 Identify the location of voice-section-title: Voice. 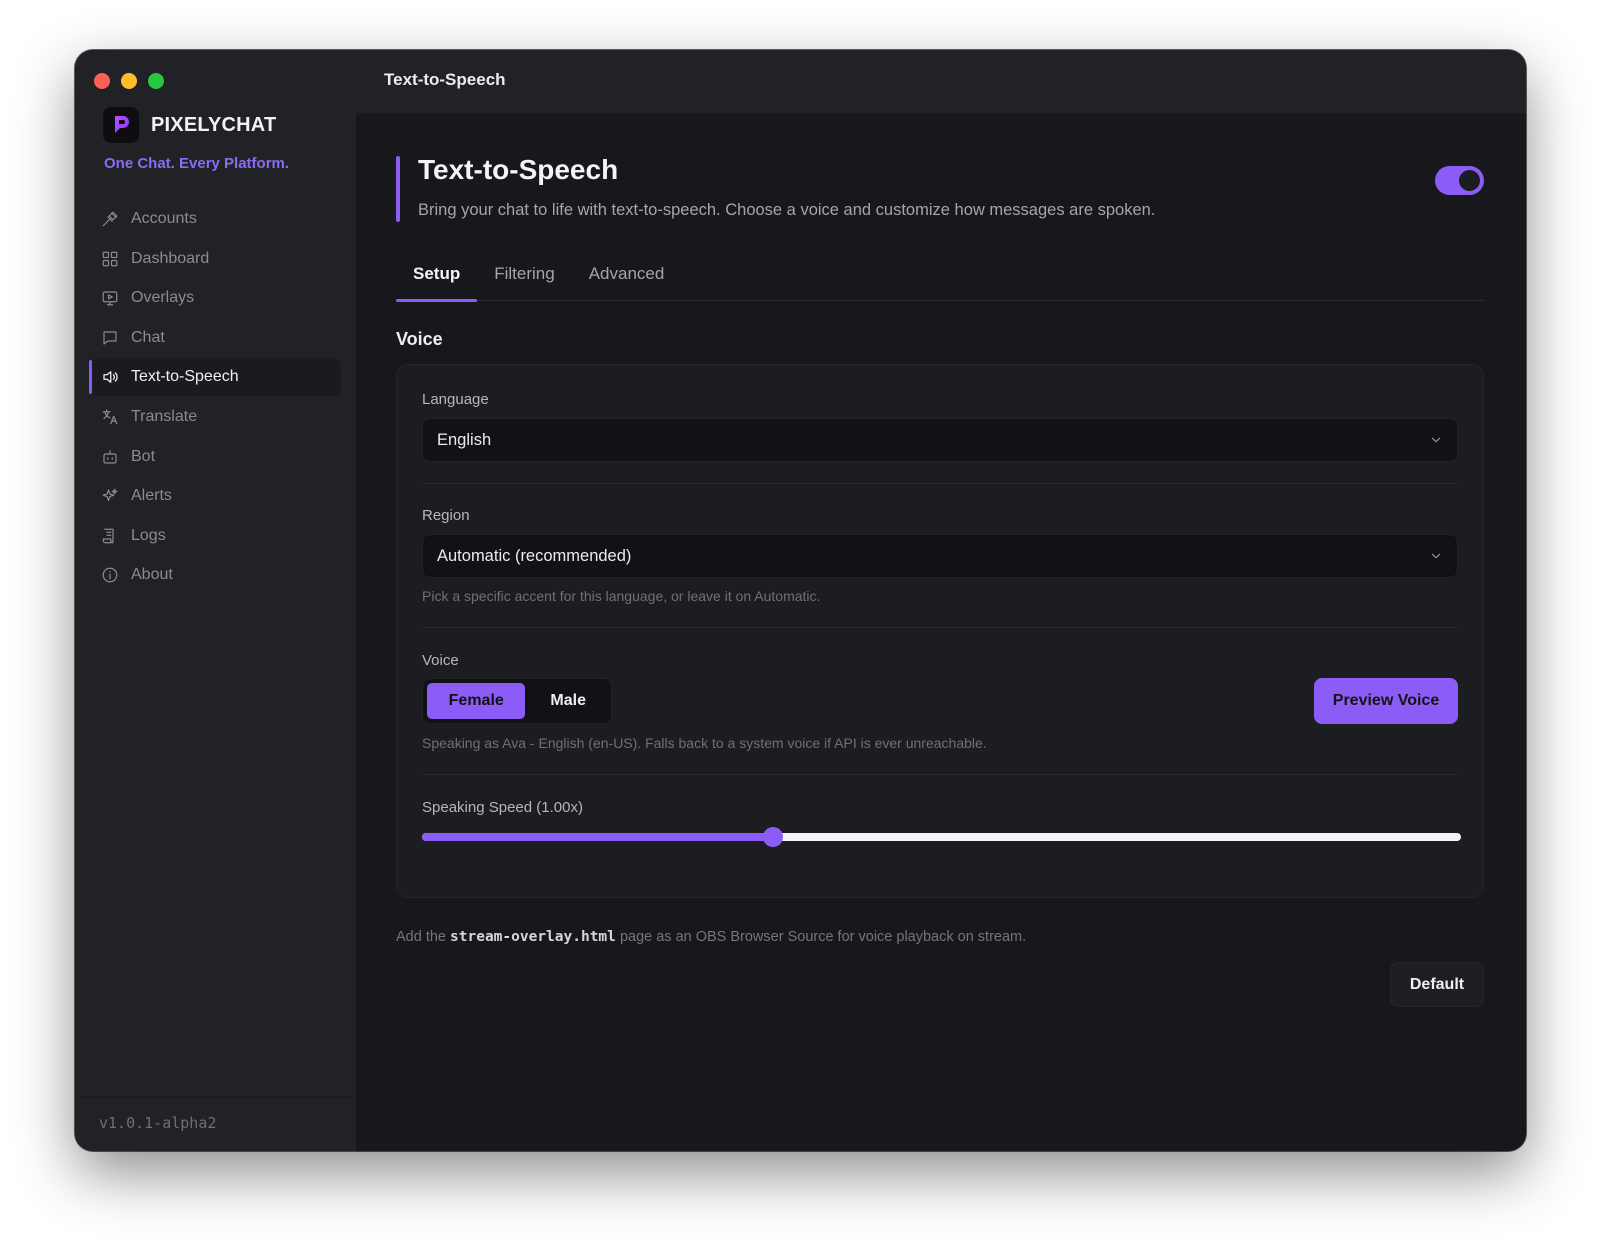
(419, 339).